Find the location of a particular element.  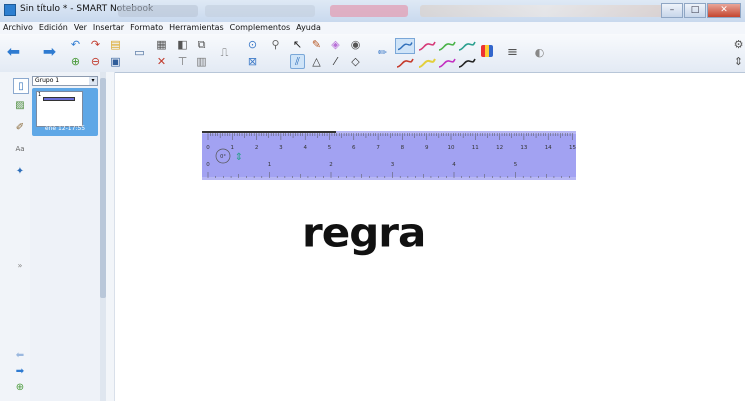

ruler-top-label: 7 is located at coordinates (378, 148).